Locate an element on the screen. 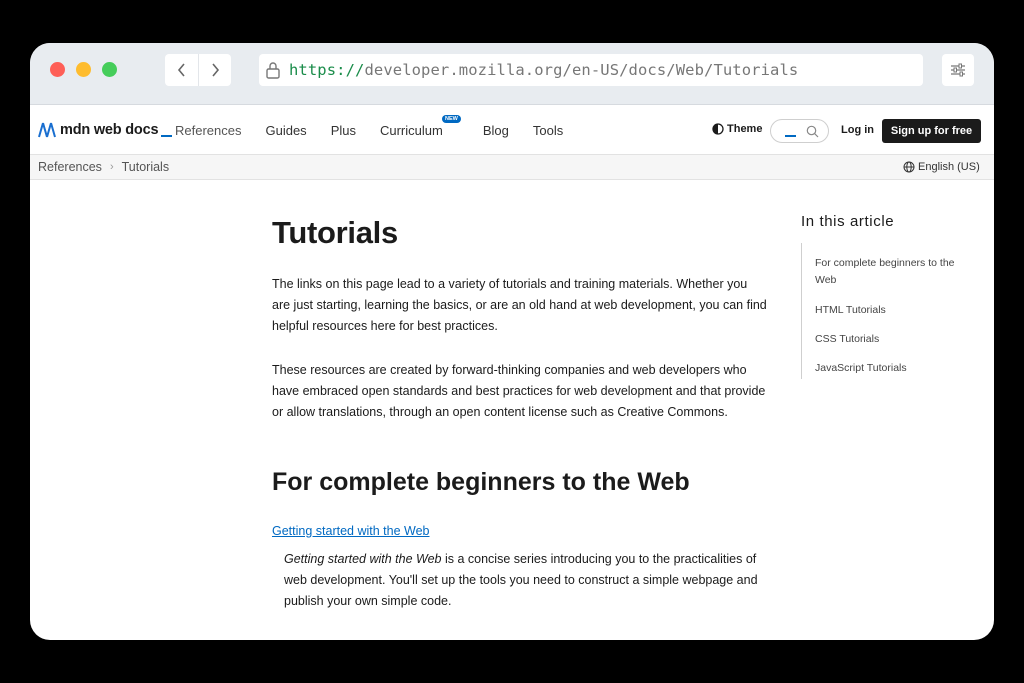 Image resolution: width=1024 pixels, height=683 pixels. globe-icon is located at coordinates (909, 167).